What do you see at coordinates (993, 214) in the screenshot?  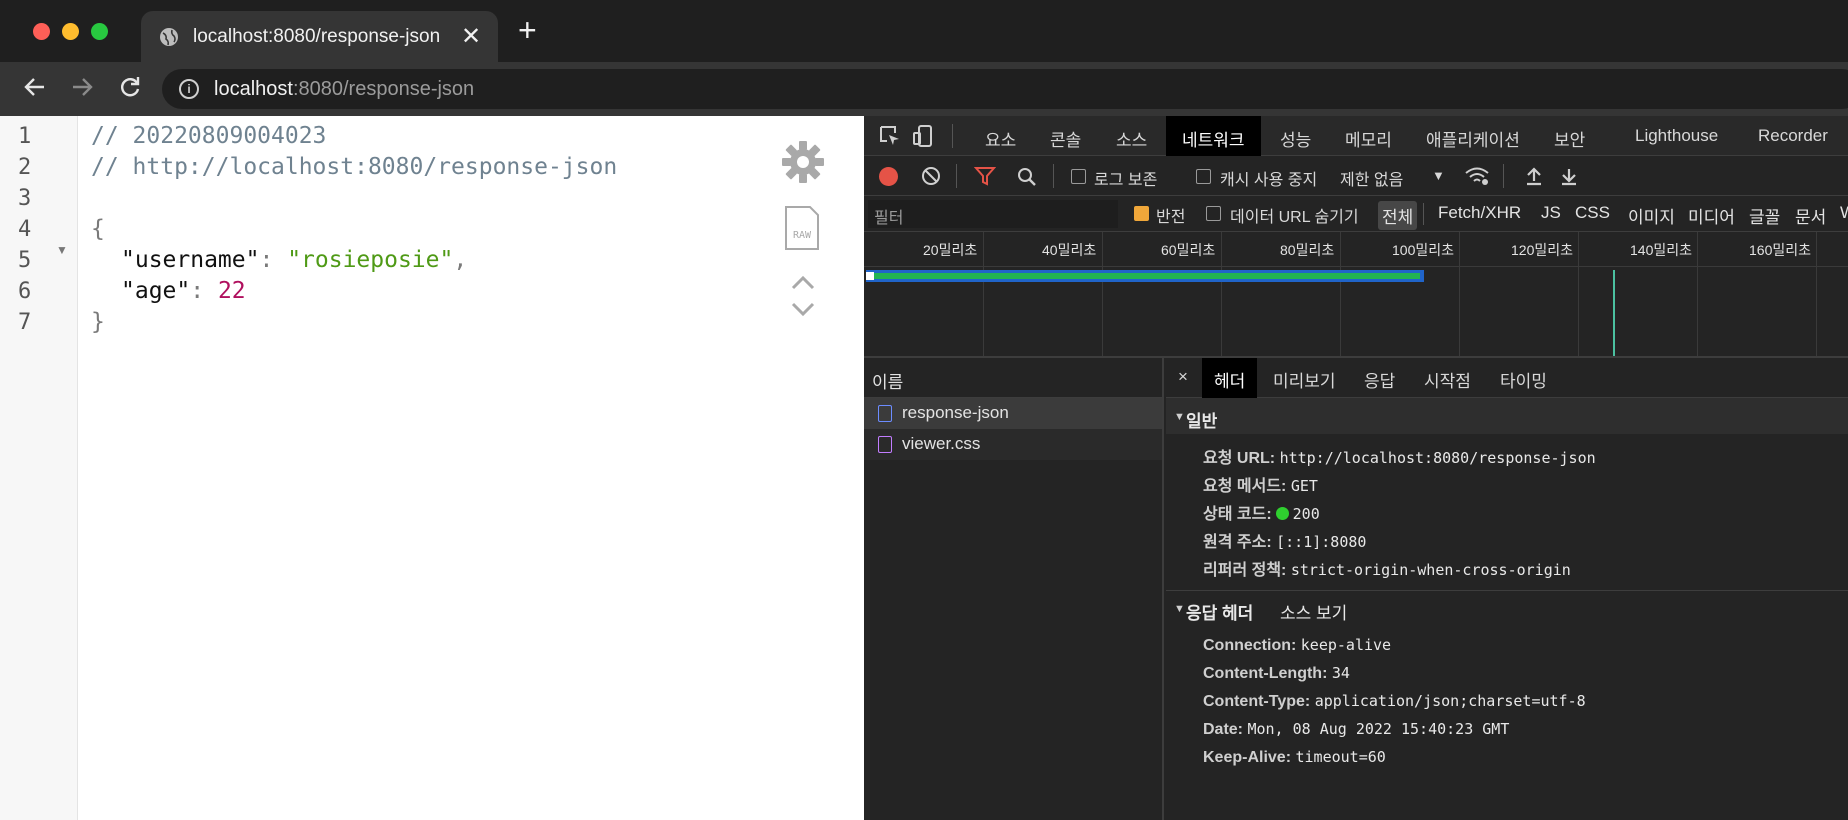 I see `filter-input: 필터` at bounding box center [993, 214].